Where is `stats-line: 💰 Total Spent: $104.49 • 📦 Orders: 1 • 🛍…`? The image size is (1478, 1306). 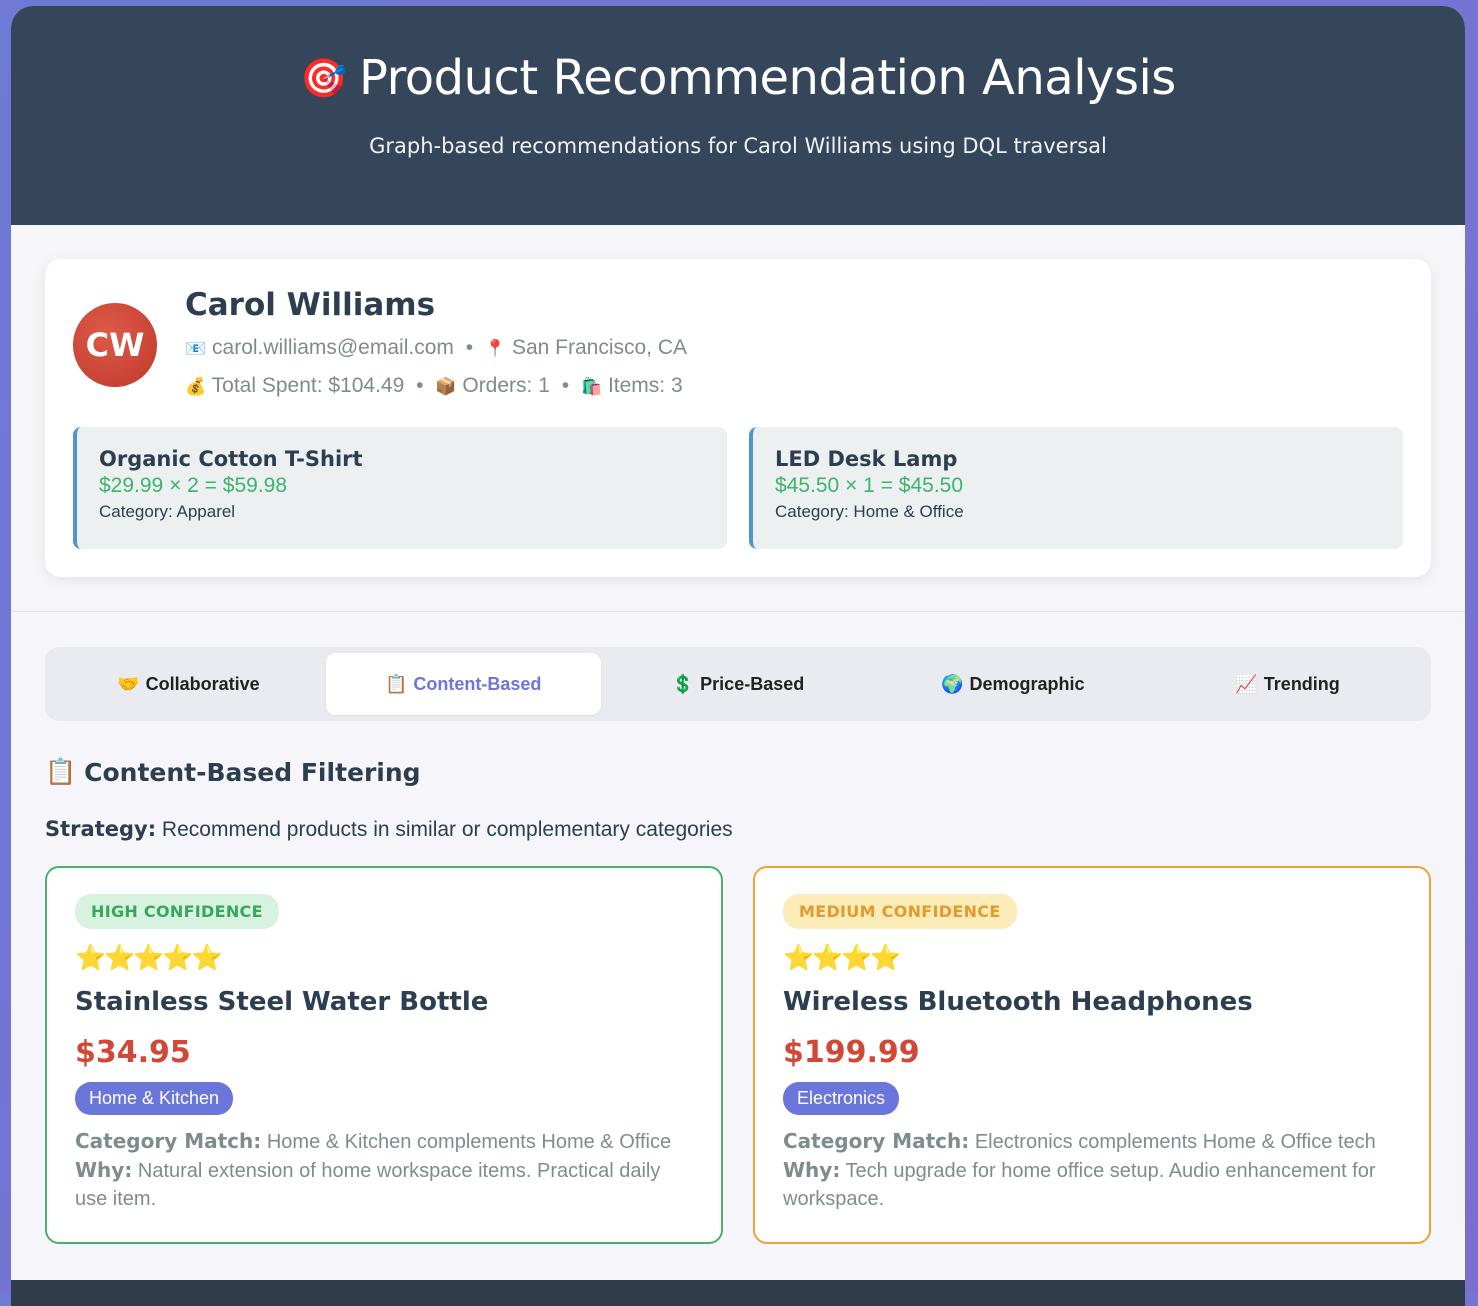
stats-line: 💰 Total Spent: $104.49 • 📦 Orders: 1 • 🛍… is located at coordinates (436, 386).